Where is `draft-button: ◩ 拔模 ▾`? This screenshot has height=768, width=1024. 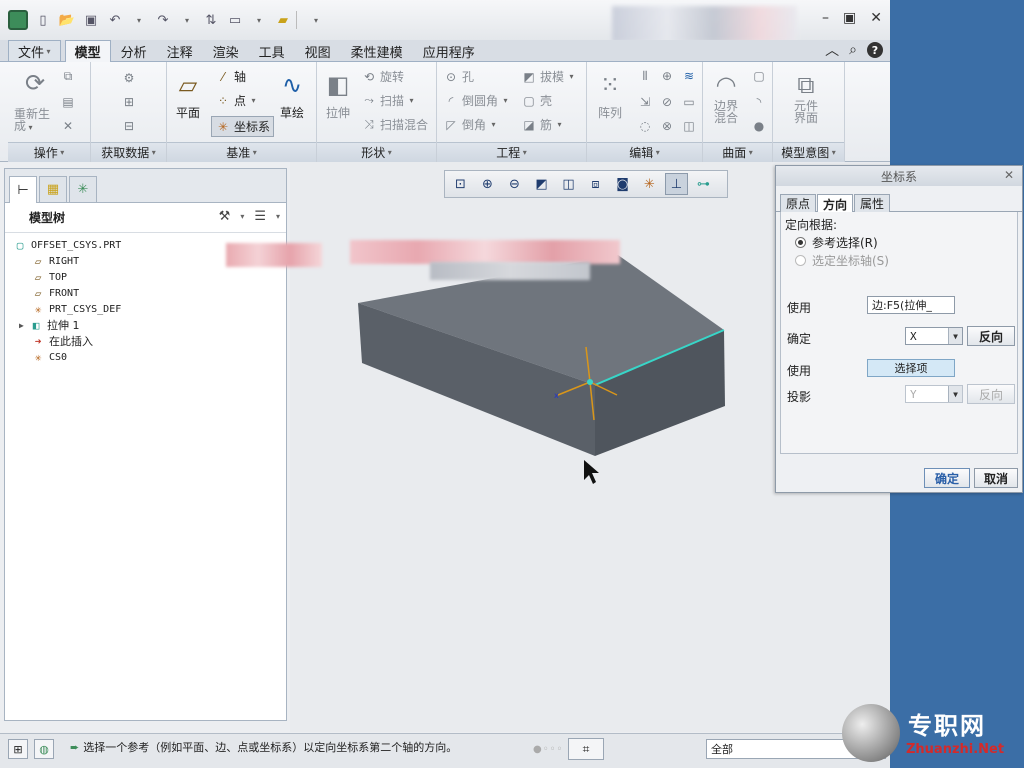 draft-button: ◩ 拔模 ▾ is located at coordinates (547, 76).